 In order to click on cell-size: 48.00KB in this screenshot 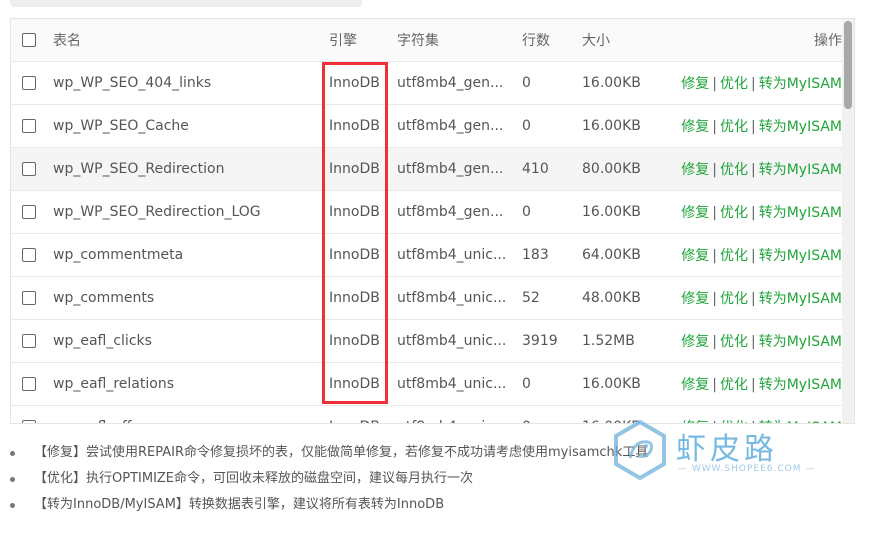, I will do `click(625, 298)`.